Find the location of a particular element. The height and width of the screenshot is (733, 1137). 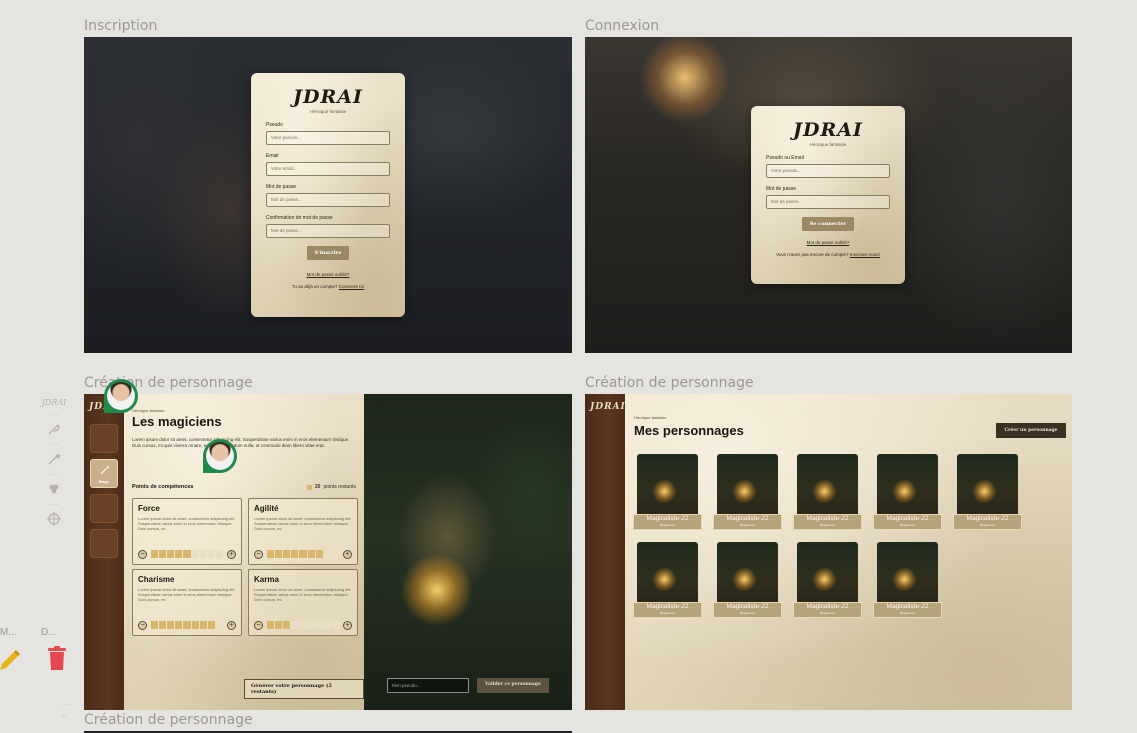

creation-title: Les magiciens is located at coordinates (177, 421).